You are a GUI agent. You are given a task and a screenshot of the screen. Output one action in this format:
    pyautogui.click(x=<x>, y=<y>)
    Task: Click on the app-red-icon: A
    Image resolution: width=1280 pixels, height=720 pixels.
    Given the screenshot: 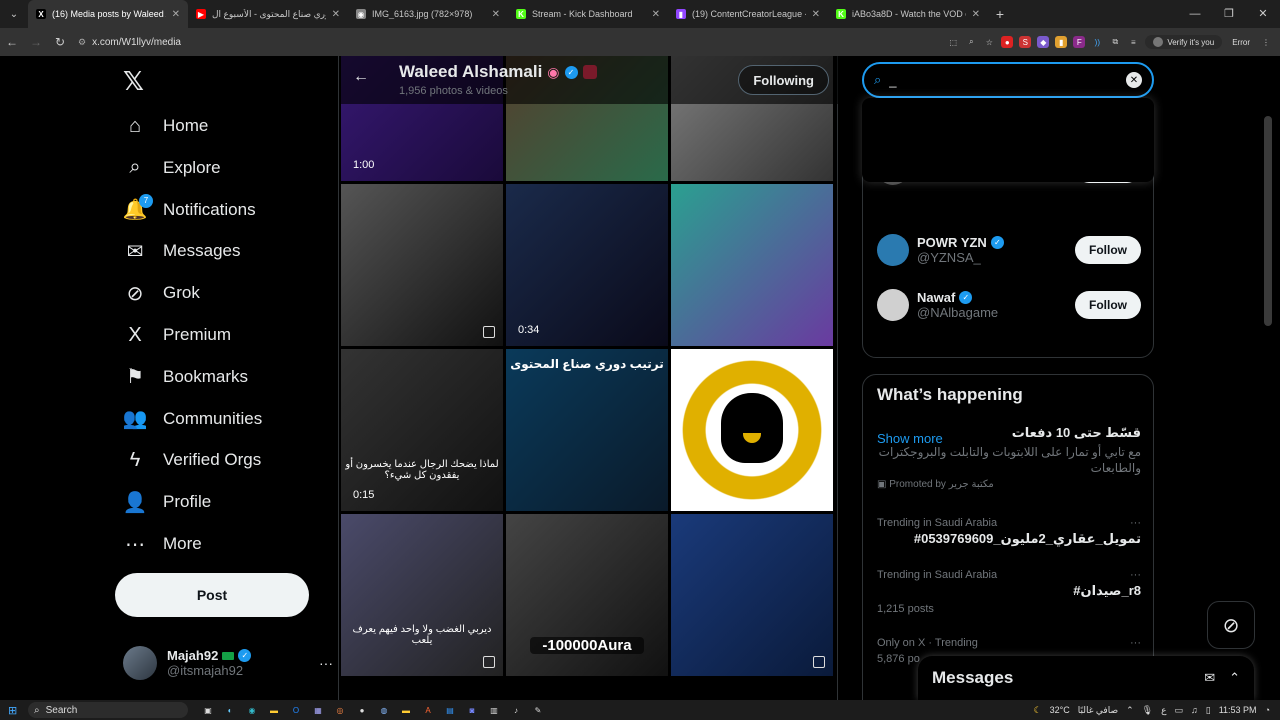 What is the action you would take?
    pyautogui.click(x=428, y=710)
    